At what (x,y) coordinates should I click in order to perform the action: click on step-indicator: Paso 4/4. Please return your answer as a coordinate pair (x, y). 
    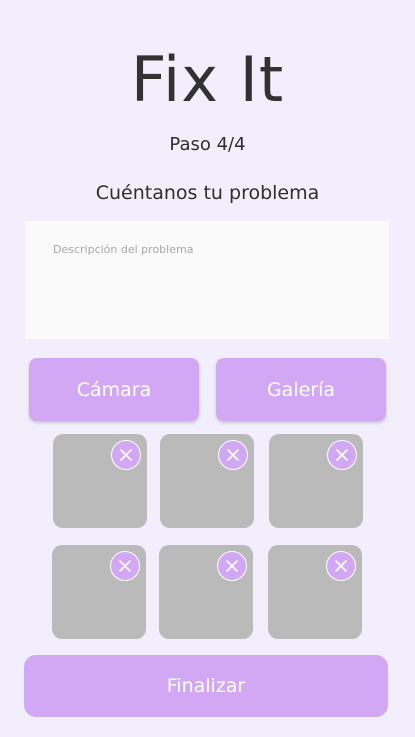
    Looking at the image, I should click on (207, 144).